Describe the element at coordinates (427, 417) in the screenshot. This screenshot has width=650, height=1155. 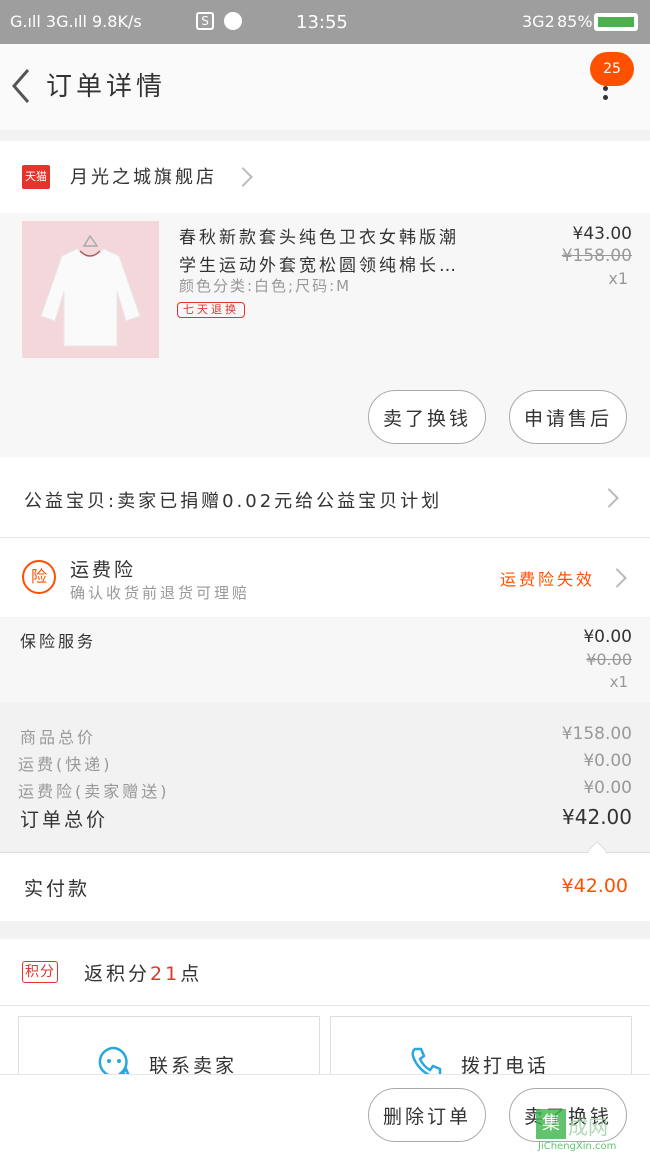
I see `sell-exchange-button: 卖了换钱` at that location.